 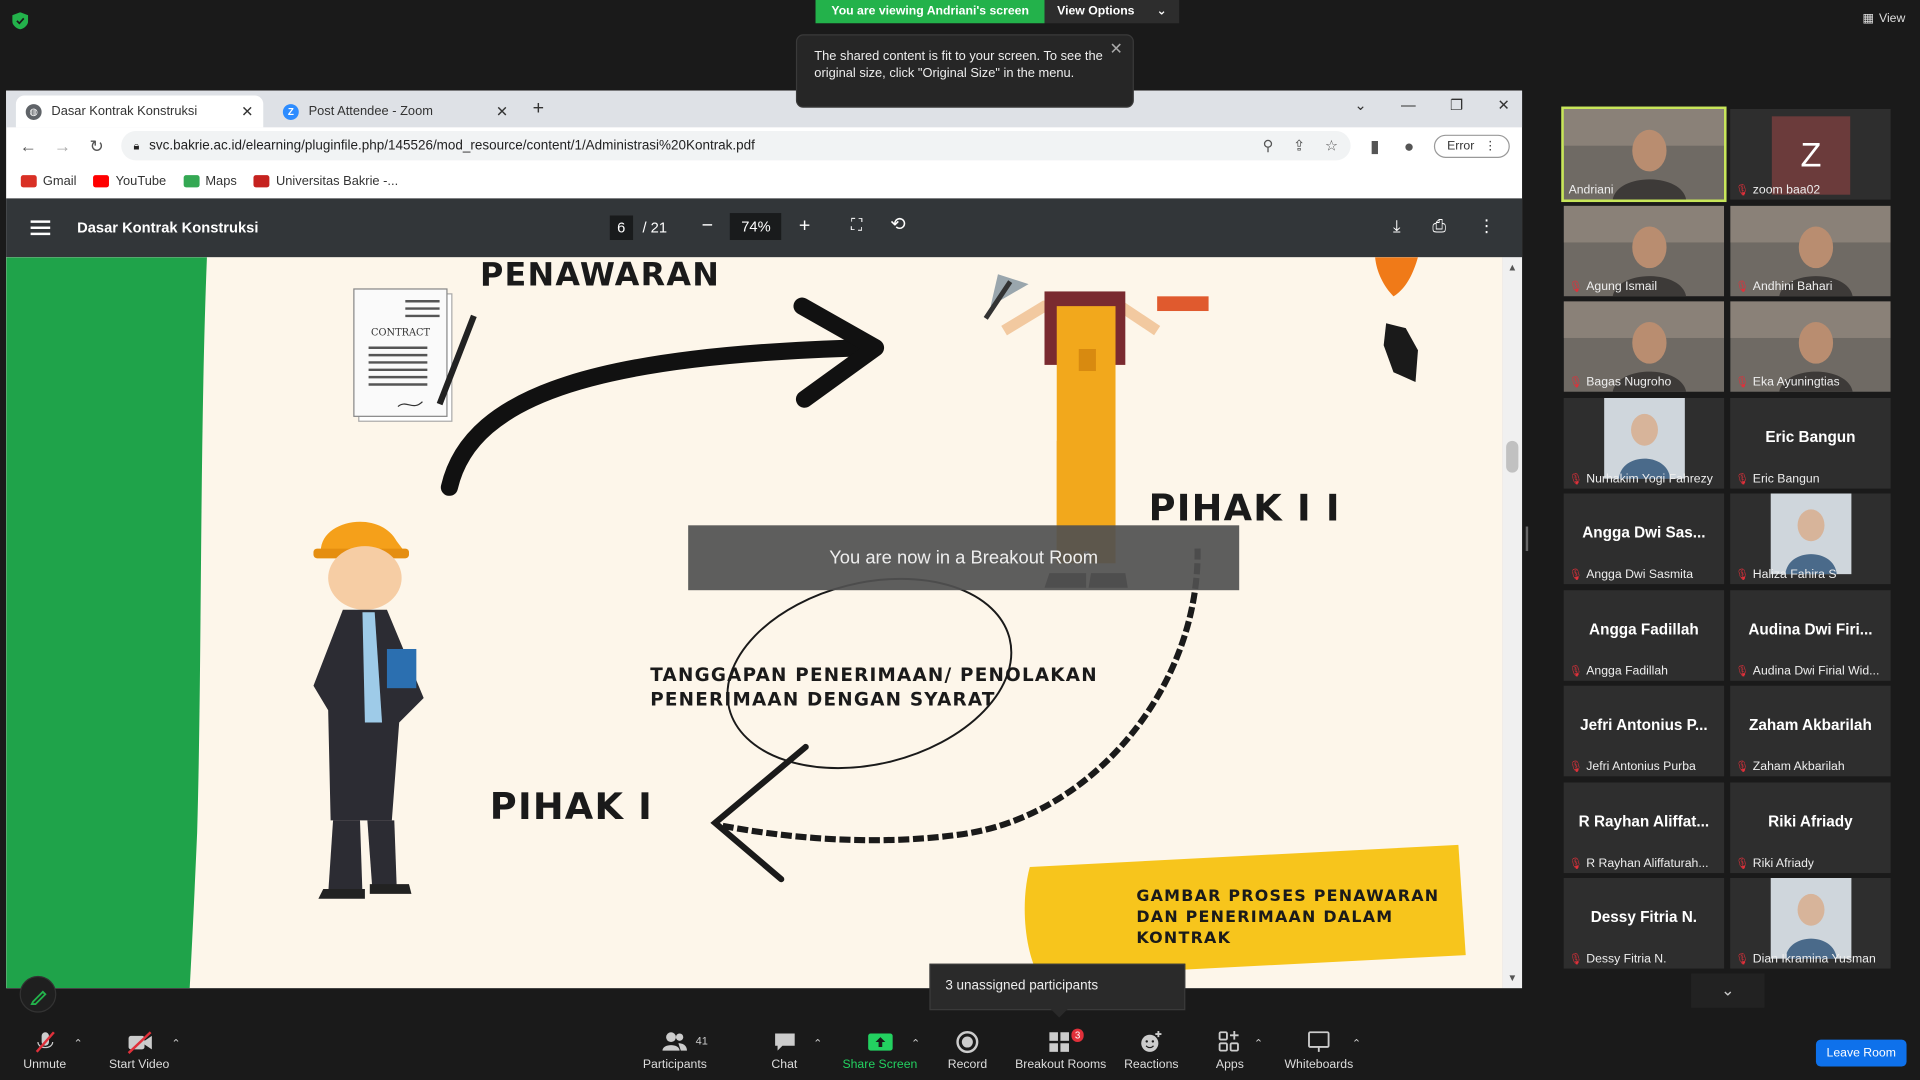 What do you see at coordinates (621, 228) in the screenshot?
I see `page-number-input: 6` at bounding box center [621, 228].